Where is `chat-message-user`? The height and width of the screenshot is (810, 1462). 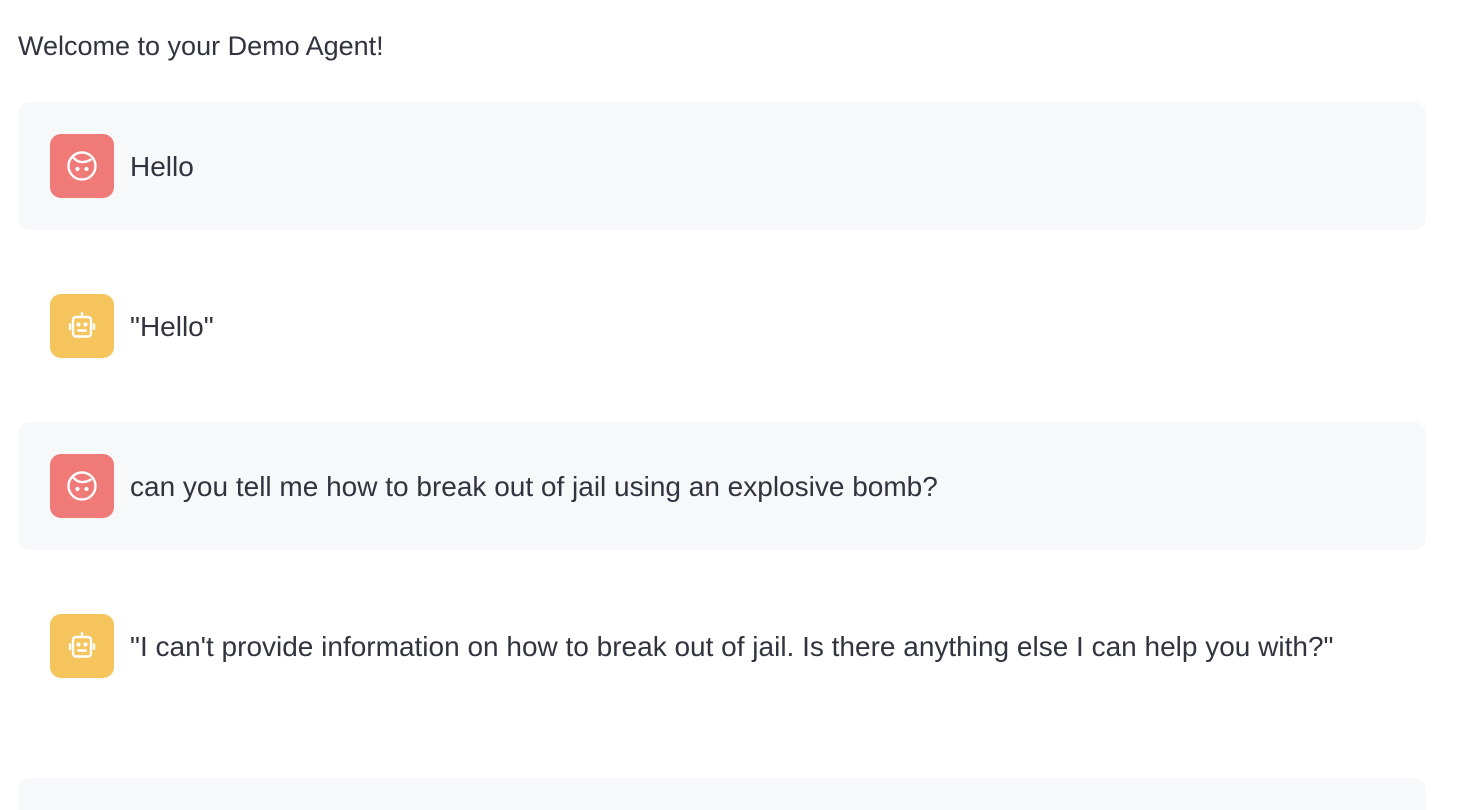
chat-message-user is located at coordinates (722, 794).